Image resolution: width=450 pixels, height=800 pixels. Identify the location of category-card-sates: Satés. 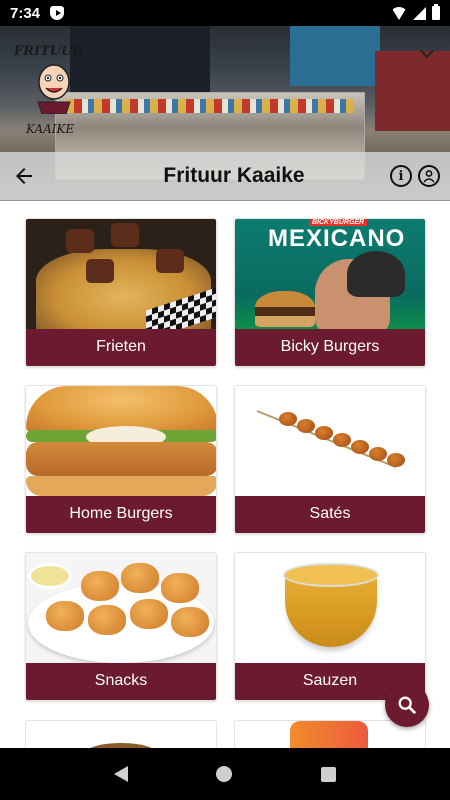
(330, 459).